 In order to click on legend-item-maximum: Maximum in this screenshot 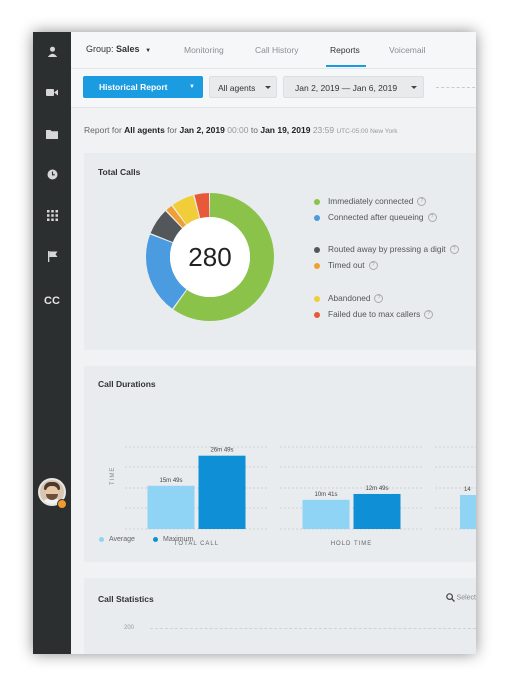, I will do `click(173, 539)`.